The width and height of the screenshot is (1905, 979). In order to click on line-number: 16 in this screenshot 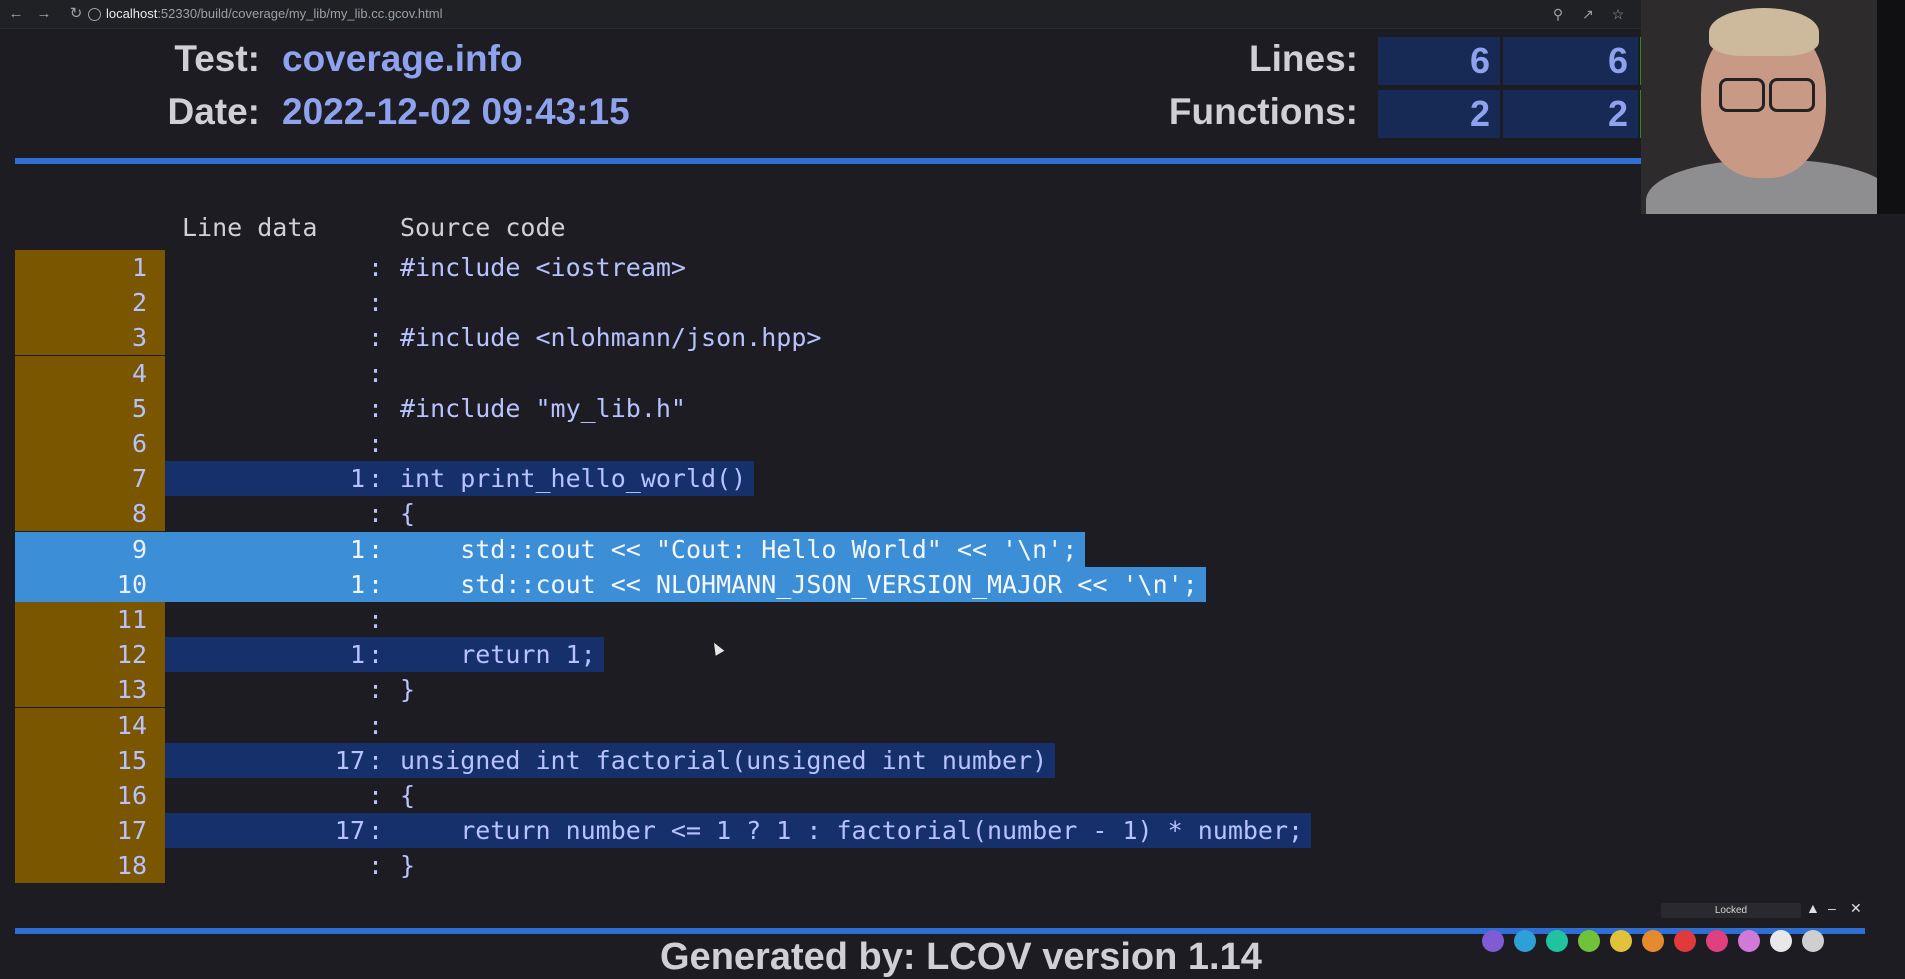, I will do `click(90, 795)`.